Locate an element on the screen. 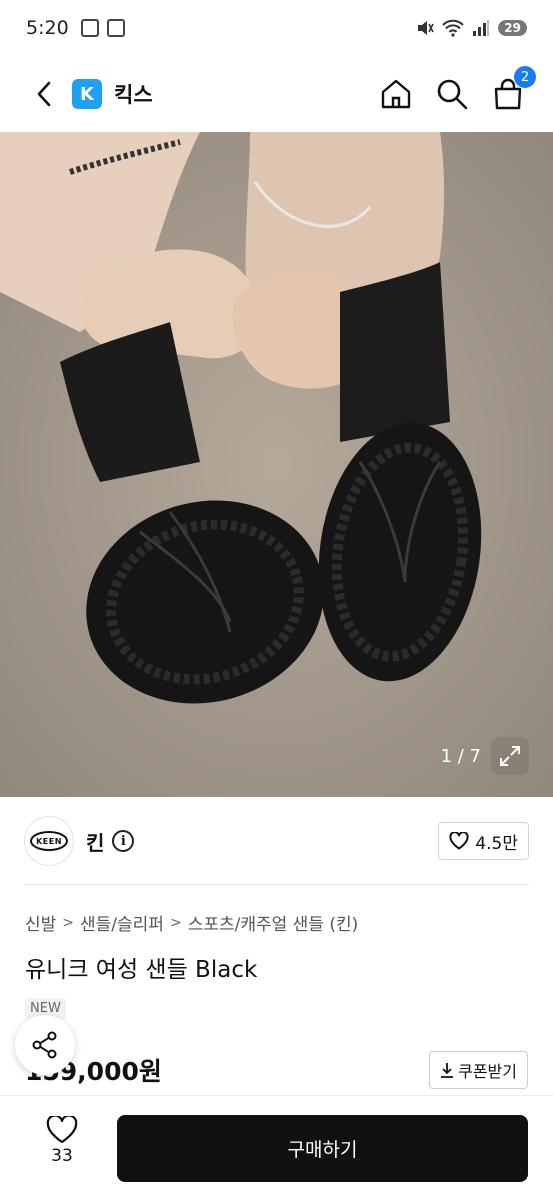 This screenshot has width=553, height=1200. battery-indicator: 29 is located at coordinates (512, 28).